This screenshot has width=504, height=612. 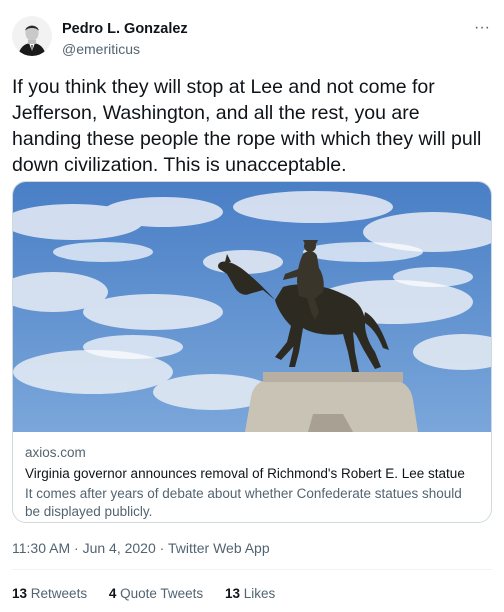 I want to click on quote-tweets-stat: 4 Quote Tweets, so click(x=156, y=593).